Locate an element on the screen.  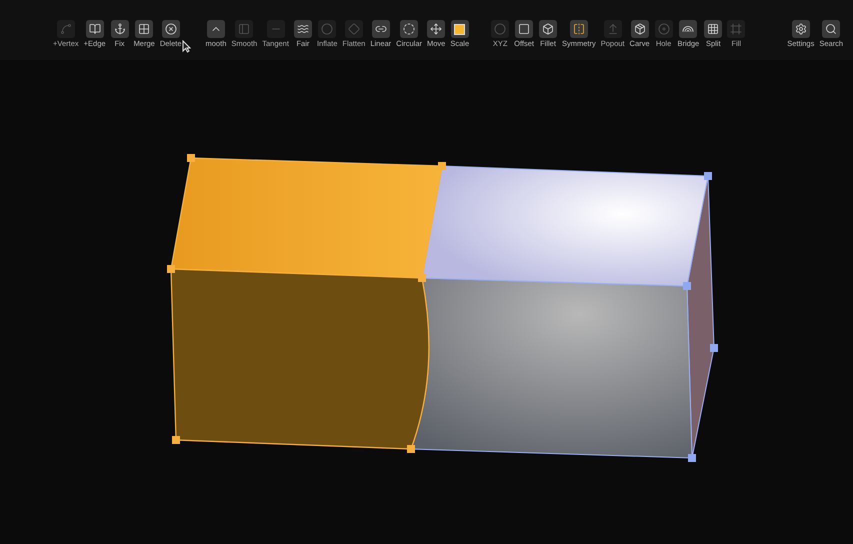
square-icon is located at coordinates (524, 29).